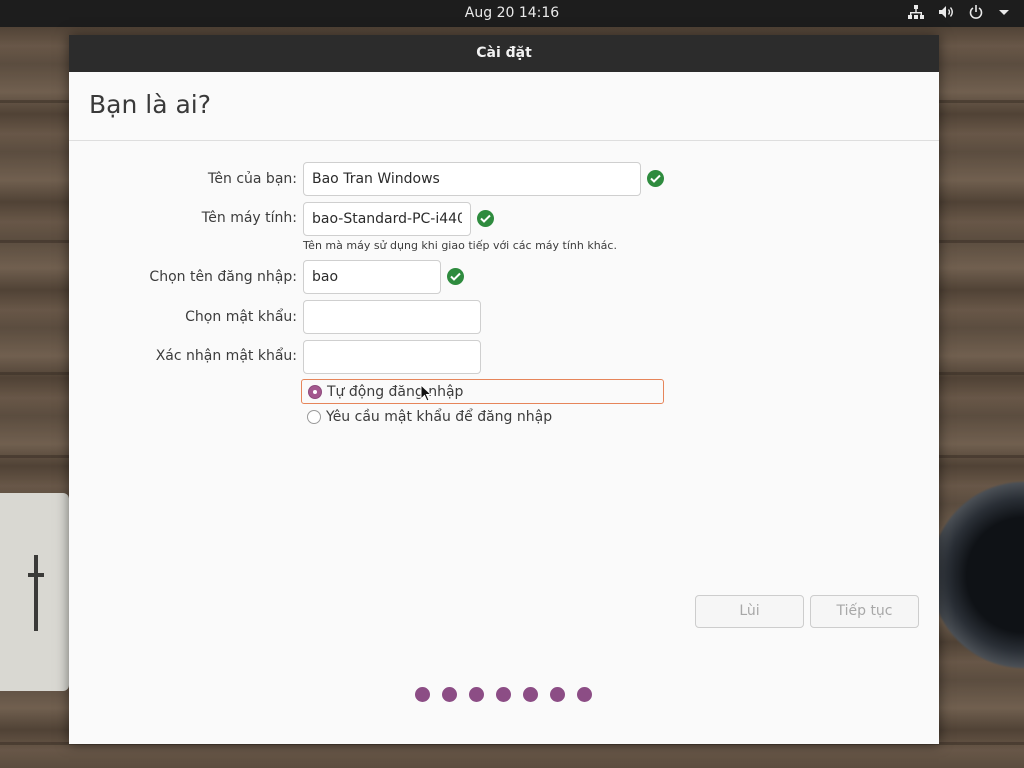  Describe the element at coordinates (395, 391) in the screenshot. I see `auto-login-label: Tự động đăng nhập` at that location.